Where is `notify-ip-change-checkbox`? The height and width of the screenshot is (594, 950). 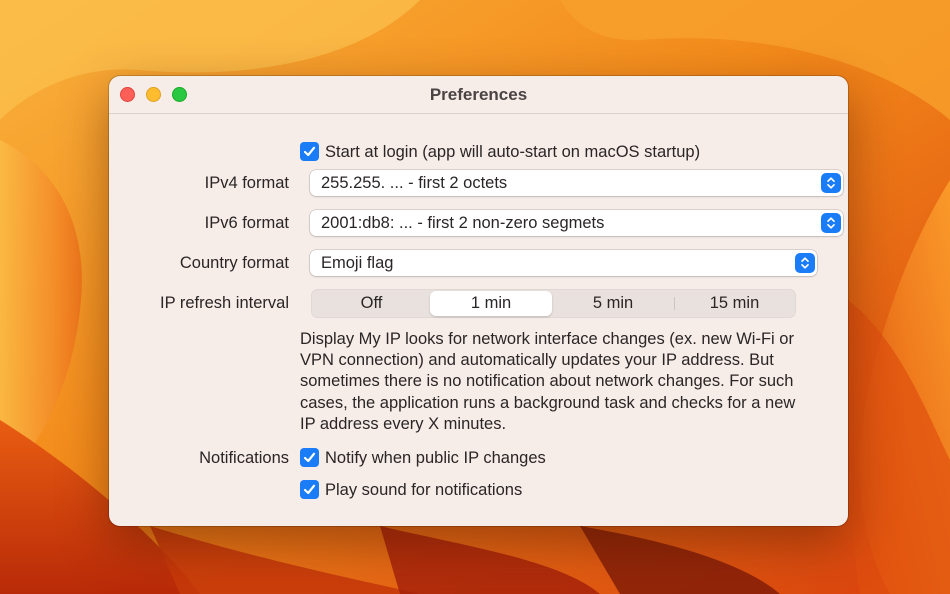
notify-ip-change-checkbox is located at coordinates (309, 457).